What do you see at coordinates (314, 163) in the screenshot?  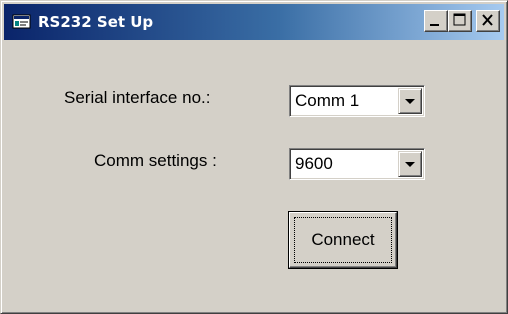 I see `comm-settings-value: 9600` at bounding box center [314, 163].